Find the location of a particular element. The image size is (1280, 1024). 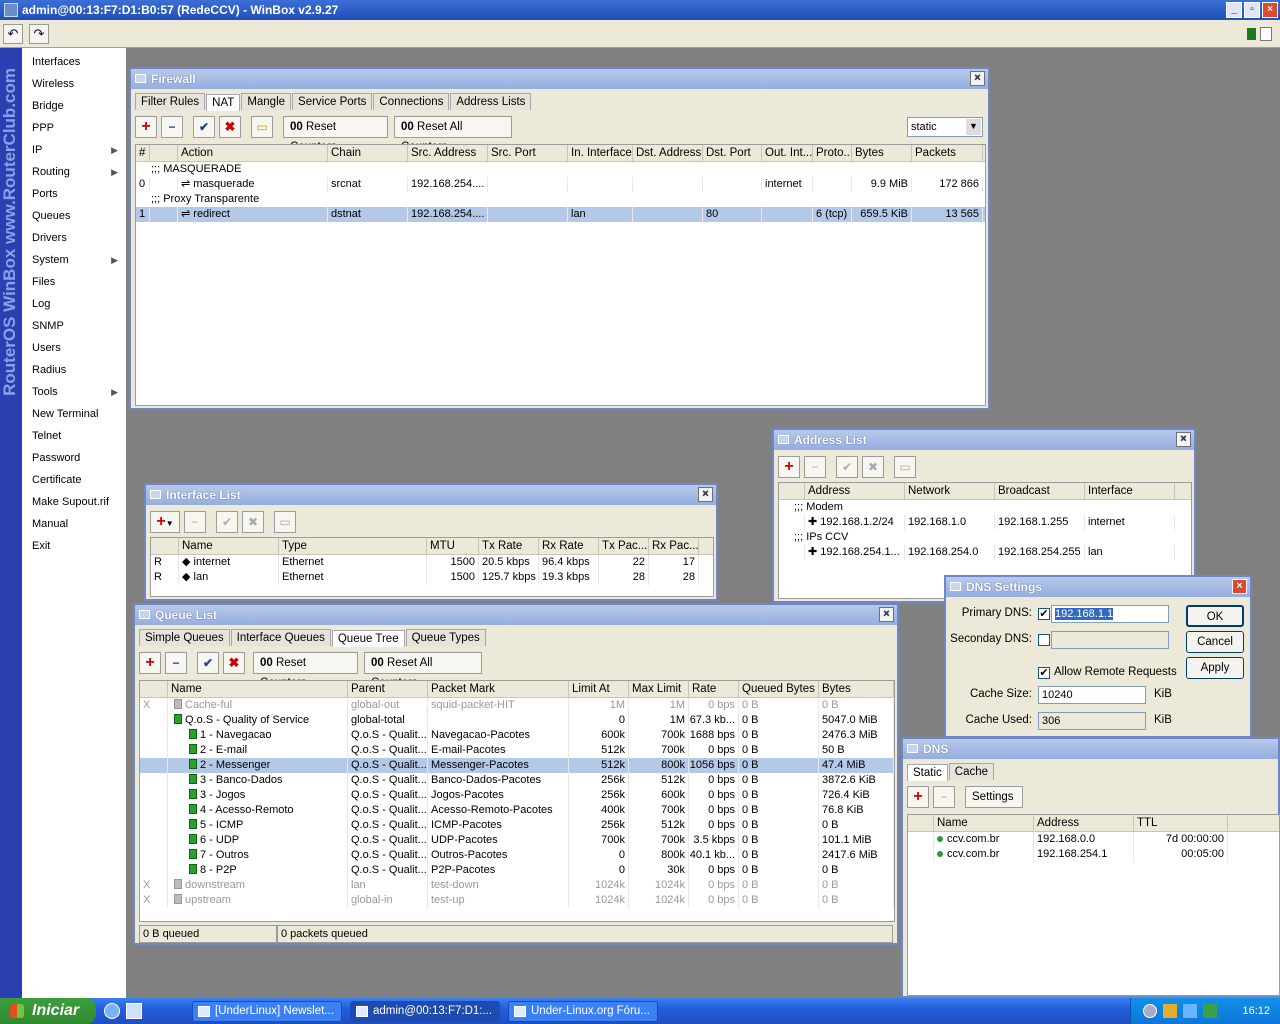

table-row: ccv.com.br 192.168.254.1 00:05:00 is located at coordinates (1093, 854).